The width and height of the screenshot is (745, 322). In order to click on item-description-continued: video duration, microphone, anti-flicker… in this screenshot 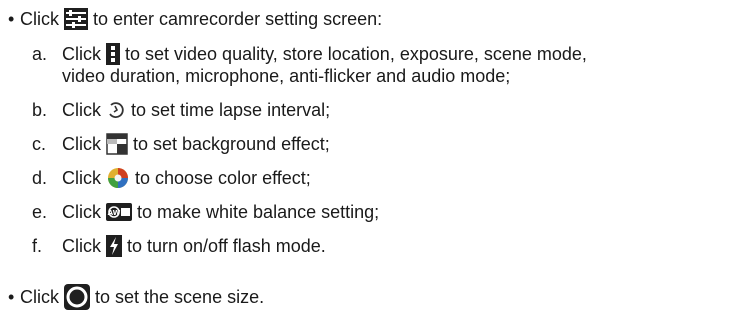, I will do `click(286, 76)`.